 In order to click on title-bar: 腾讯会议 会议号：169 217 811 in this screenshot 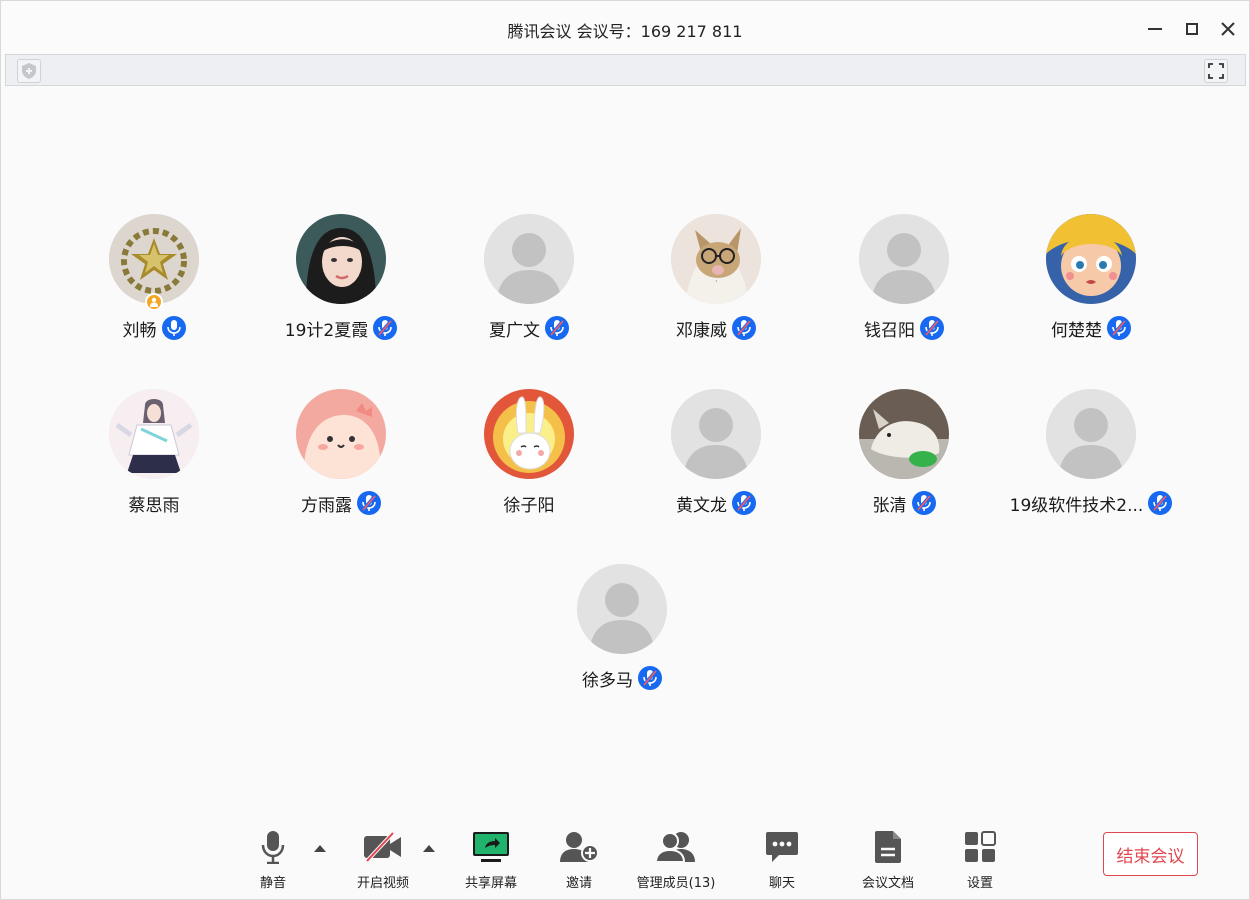, I will do `click(625, 27)`.